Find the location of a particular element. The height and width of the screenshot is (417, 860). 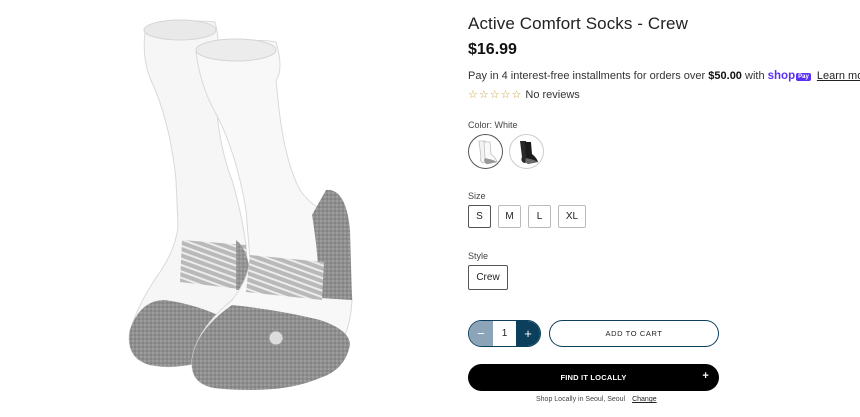

color-swatches is located at coordinates (506, 151).